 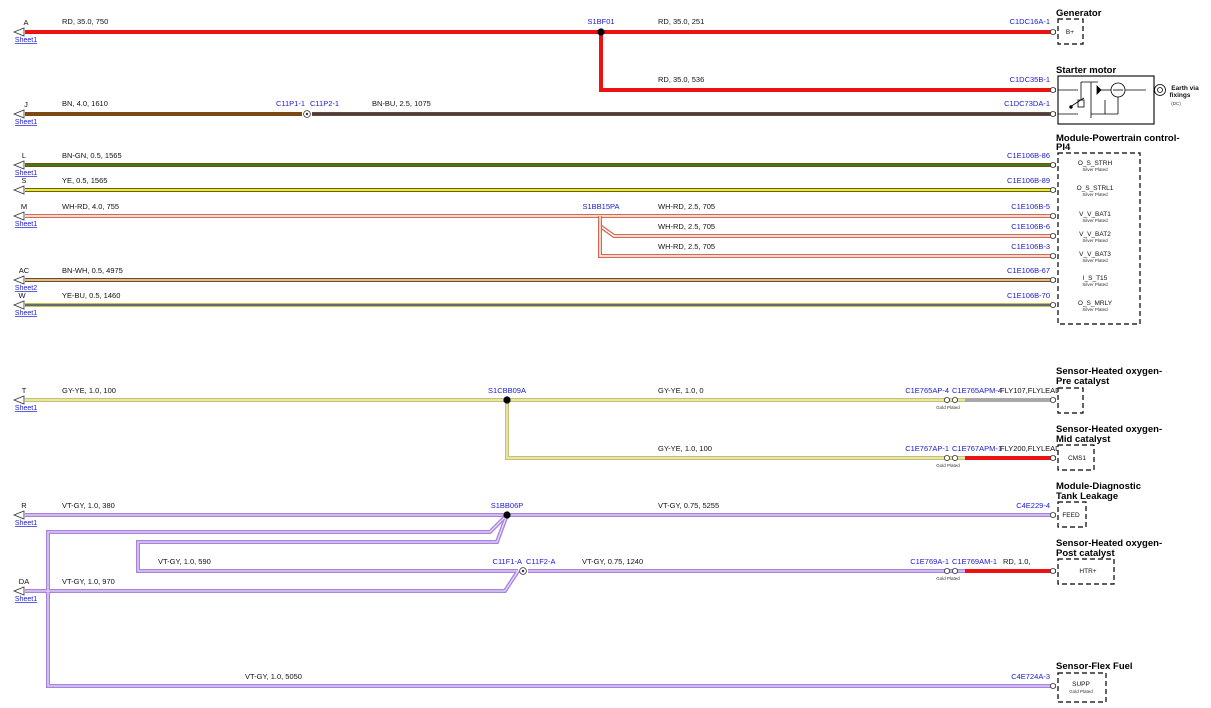 I want to click on port-sheet-w: Sheet1, so click(x=26, y=313).